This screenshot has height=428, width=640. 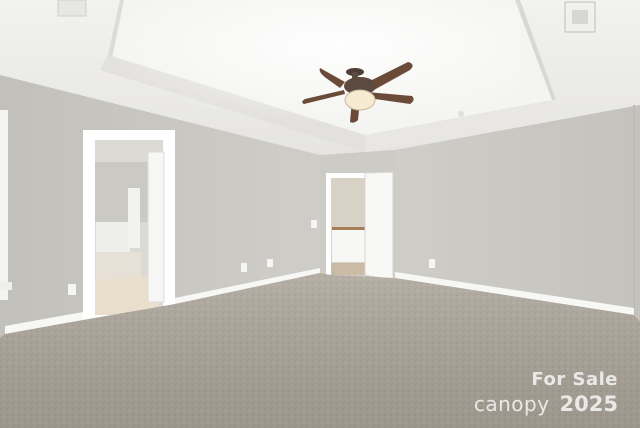 What do you see at coordinates (360, 226) in the screenshot?
I see `hallway-doorway` at bounding box center [360, 226].